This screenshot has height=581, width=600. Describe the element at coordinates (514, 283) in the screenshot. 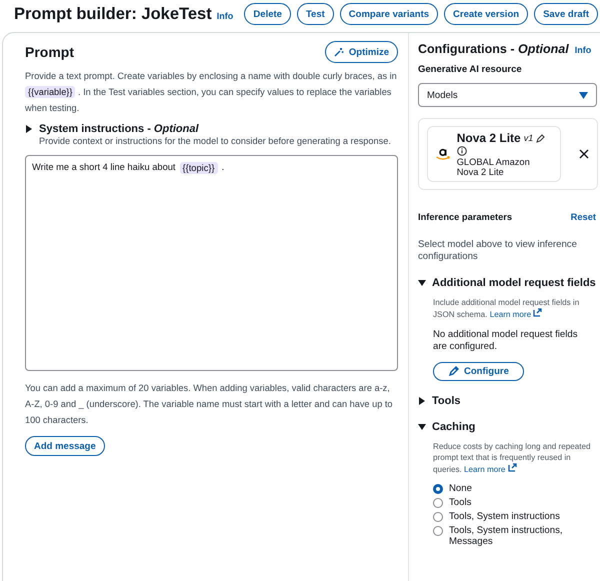

I see `section-heading: Additional model request fields` at that location.